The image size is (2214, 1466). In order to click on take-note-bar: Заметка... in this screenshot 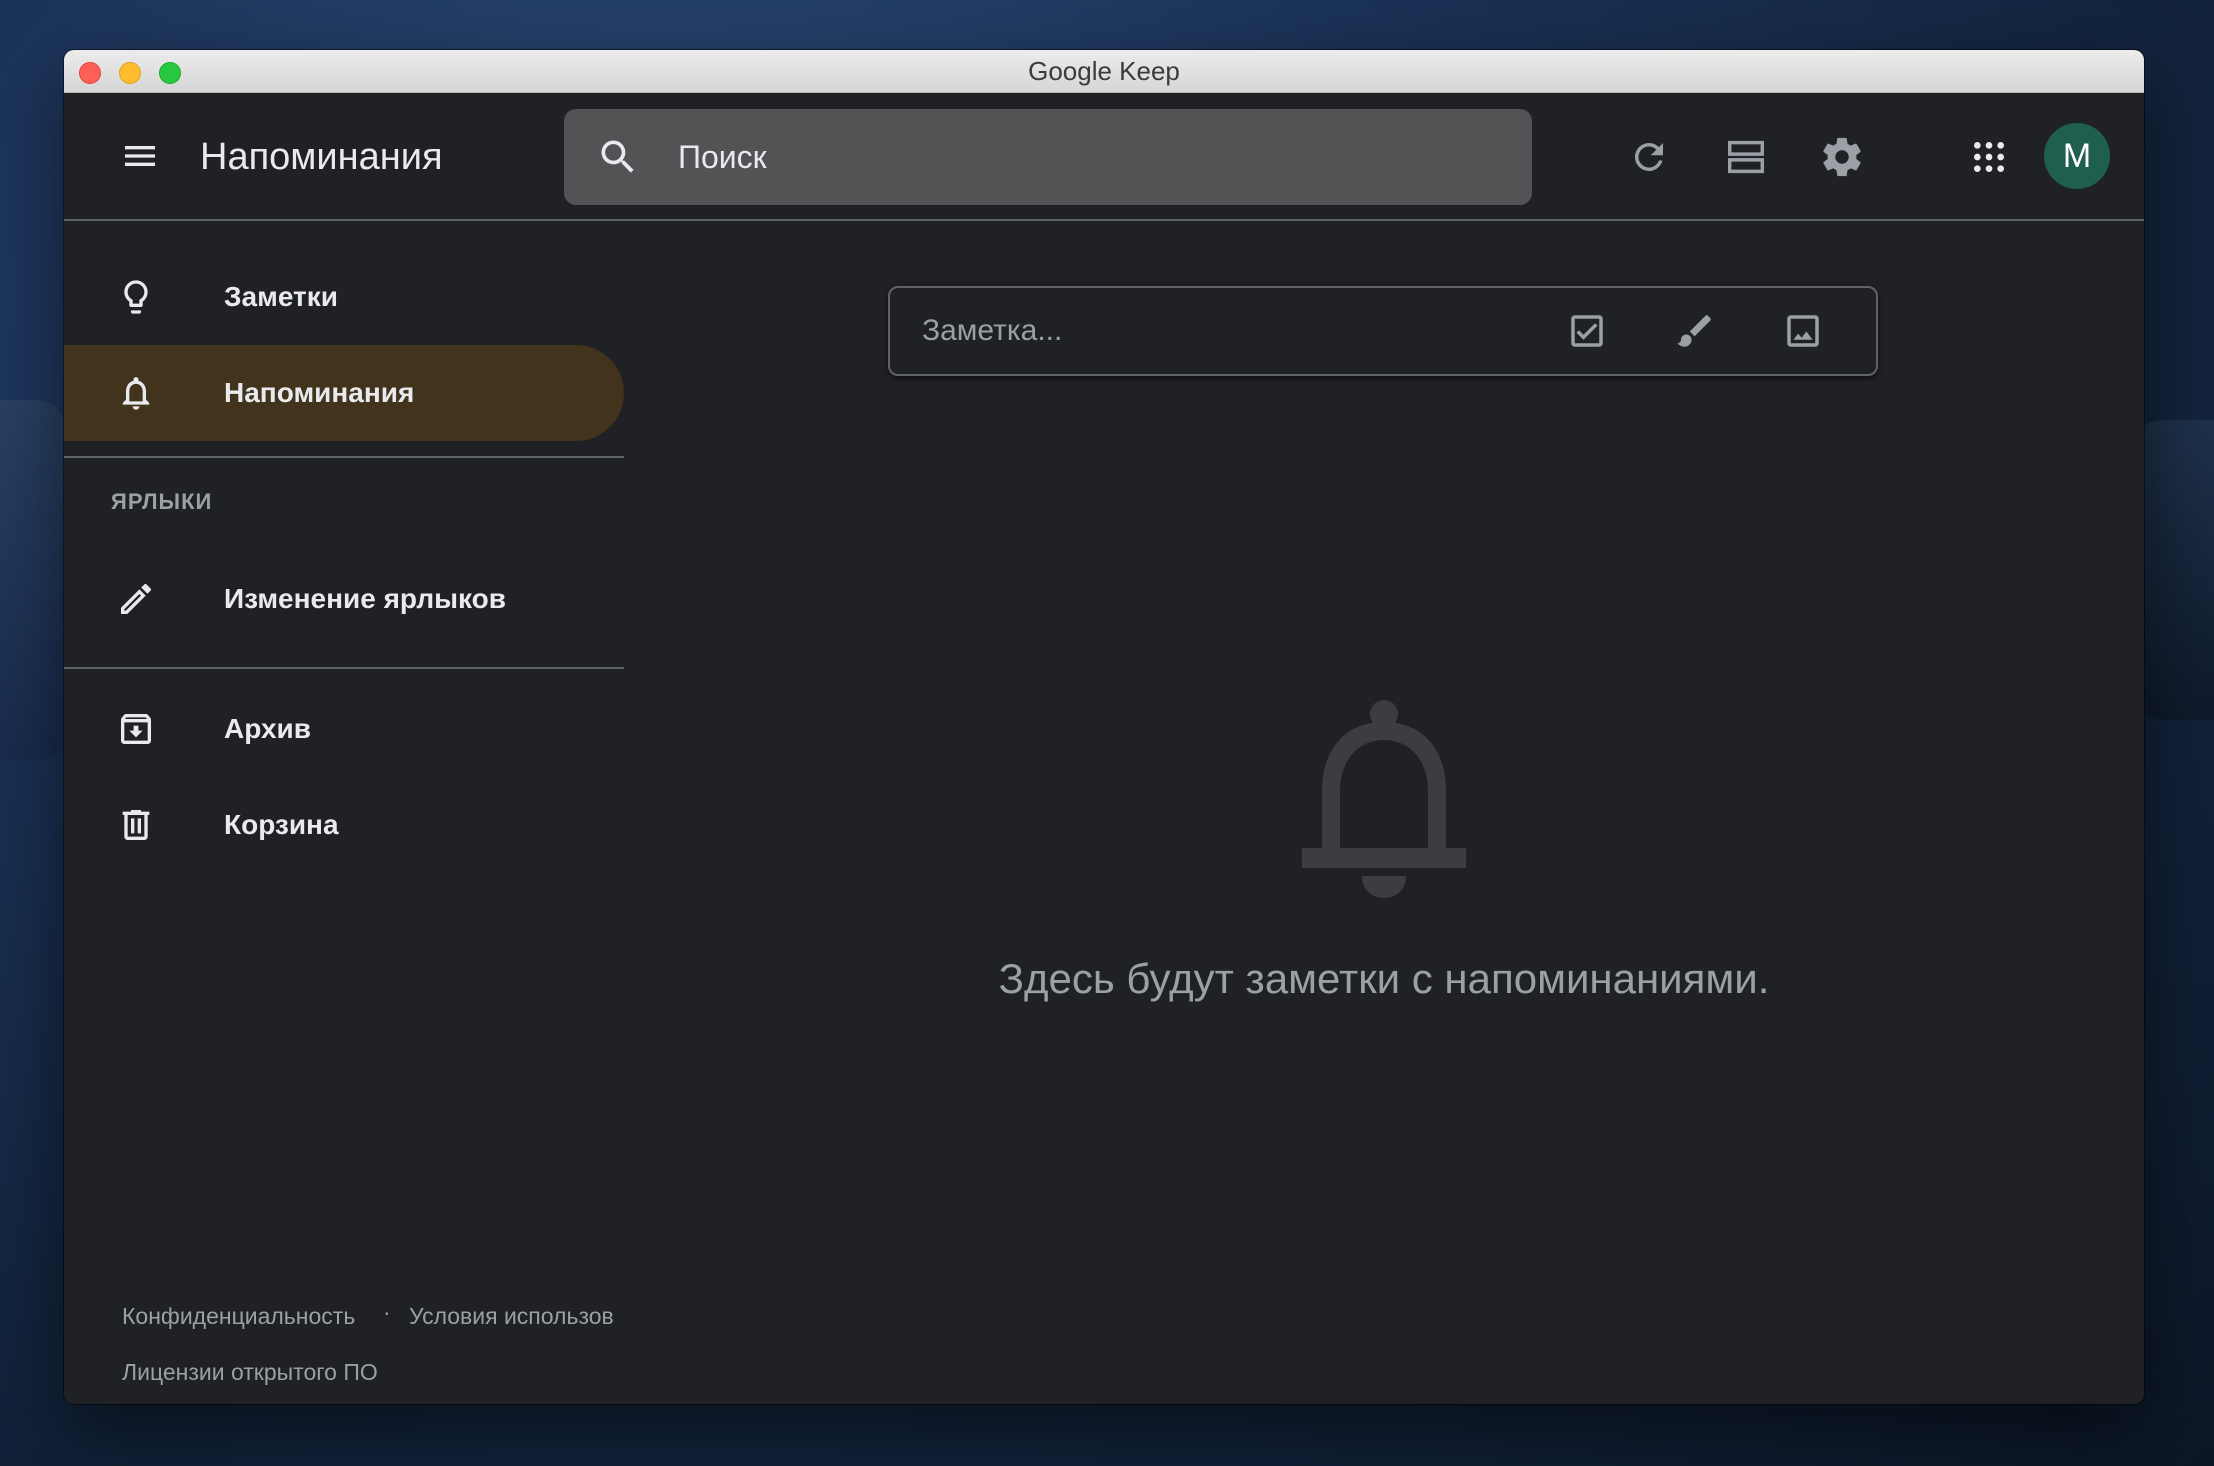, I will do `click(1383, 331)`.